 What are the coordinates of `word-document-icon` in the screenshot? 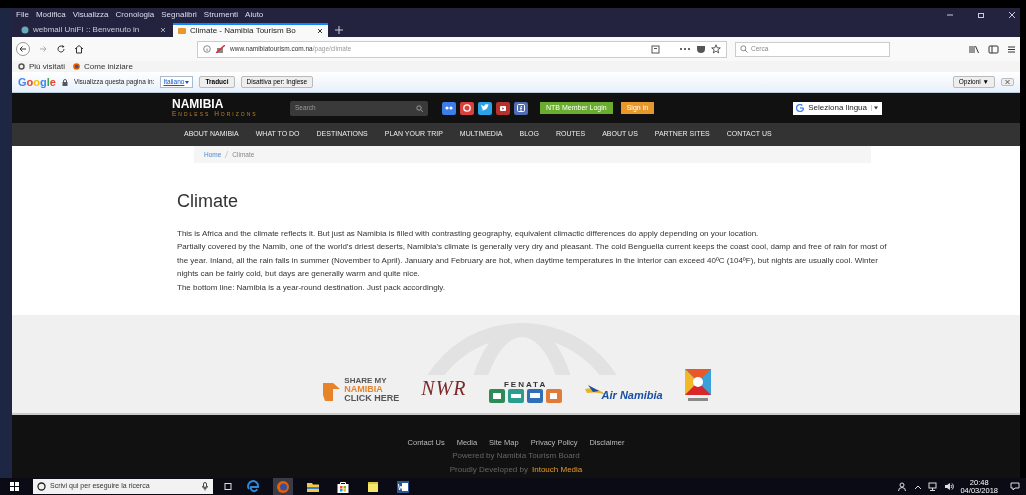 It's located at (403, 486).